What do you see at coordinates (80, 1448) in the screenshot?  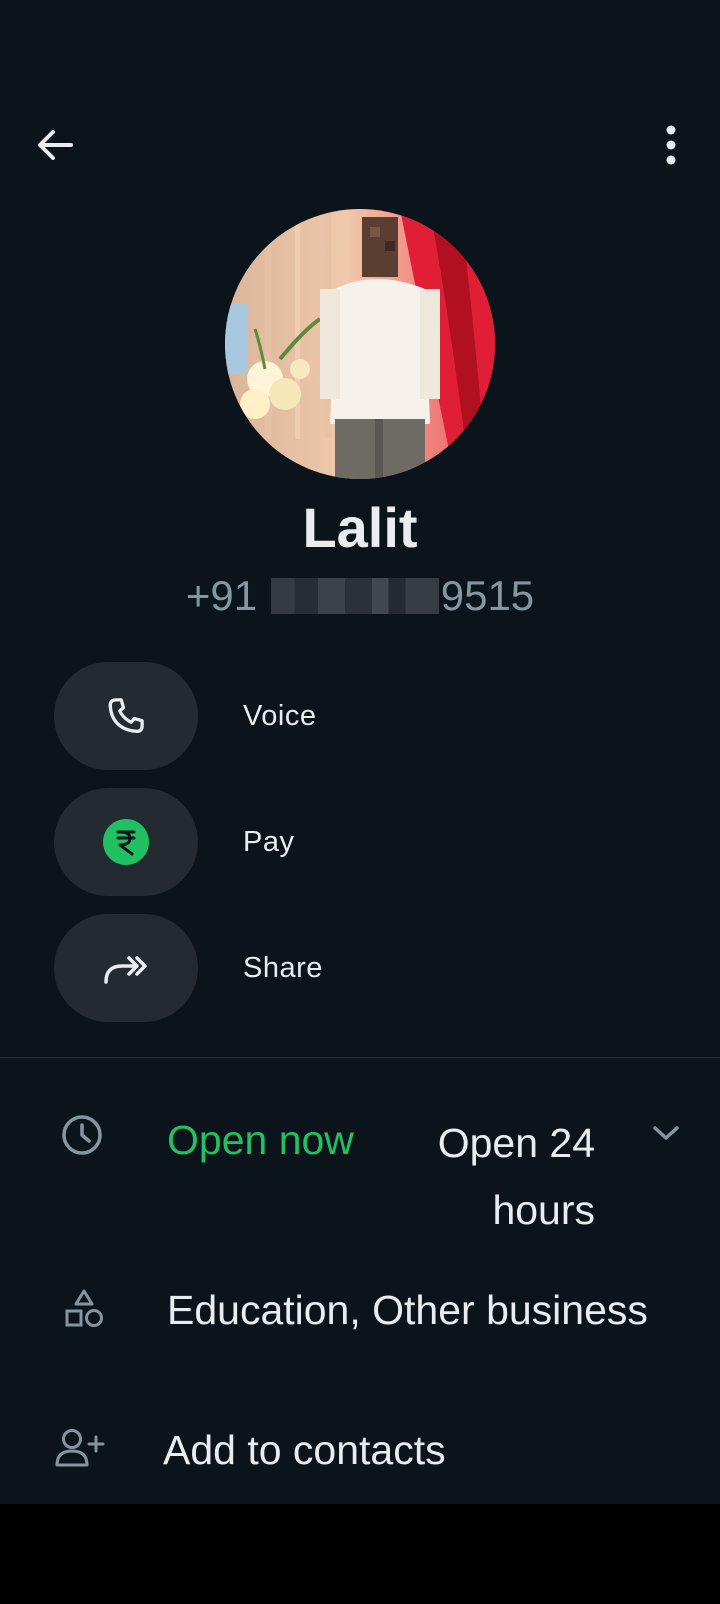 I see `person-add-icon` at bounding box center [80, 1448].